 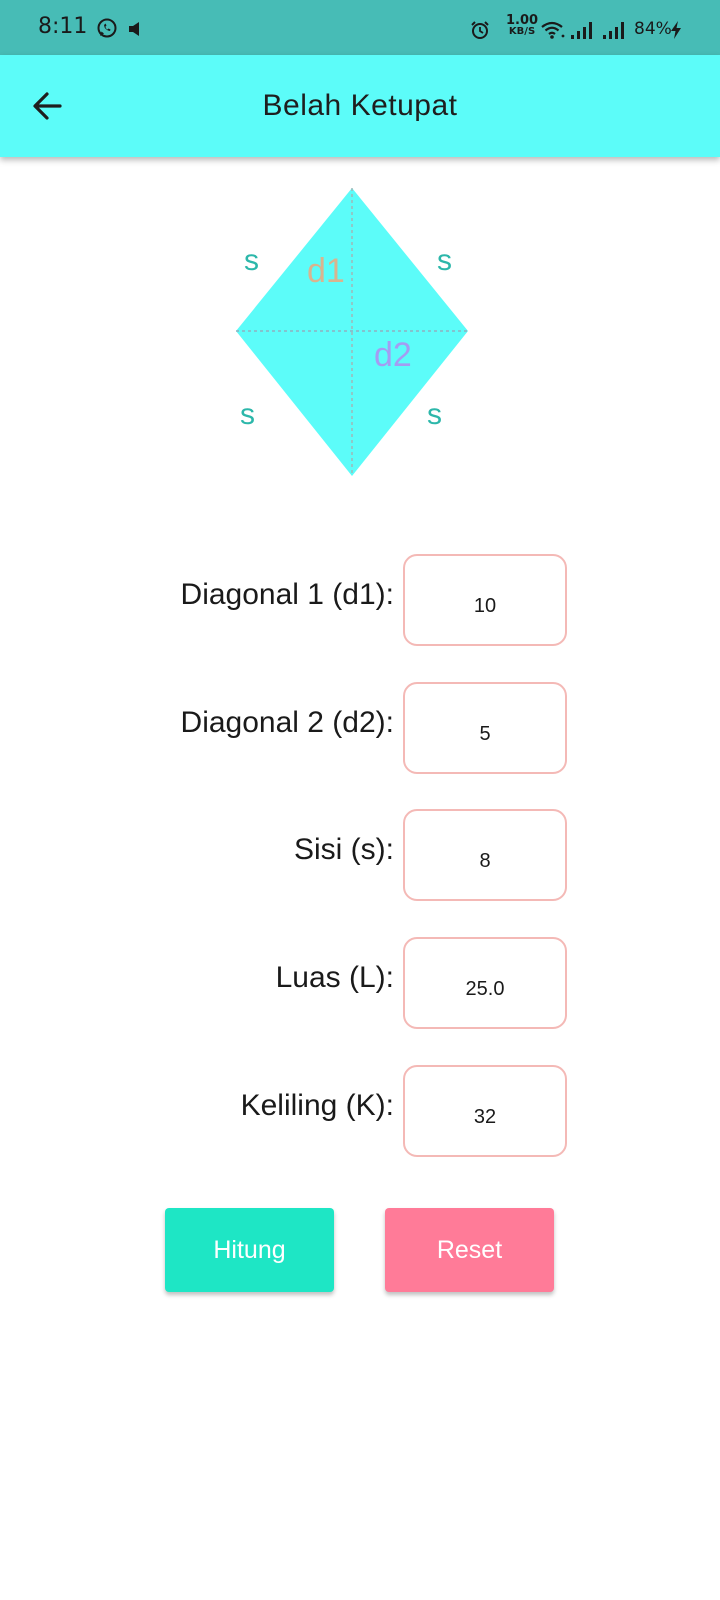 What do you see at coordinates (344, 849) in the screenshot?
I see `side-label-text: Sisi (s):` at bounding box center [344, 849].